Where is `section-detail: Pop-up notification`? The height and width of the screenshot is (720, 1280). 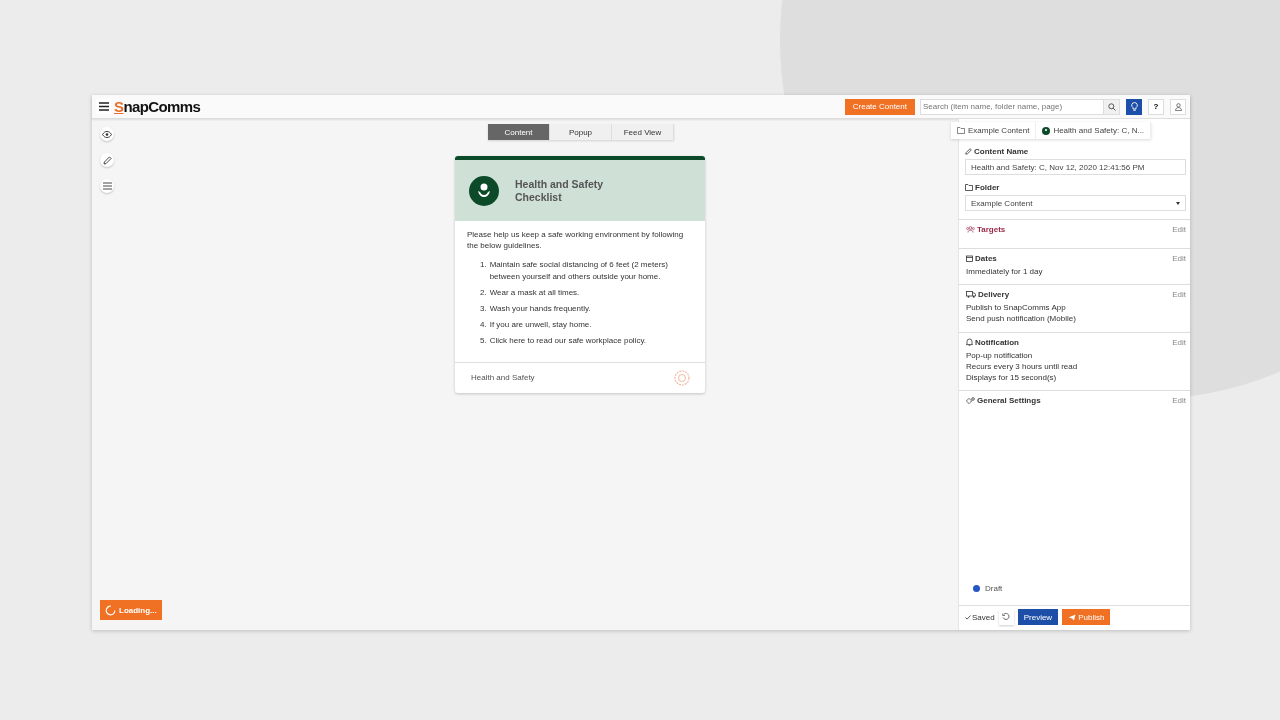 section-detail: Pop-up notification is located at coordinates (1000, 355).